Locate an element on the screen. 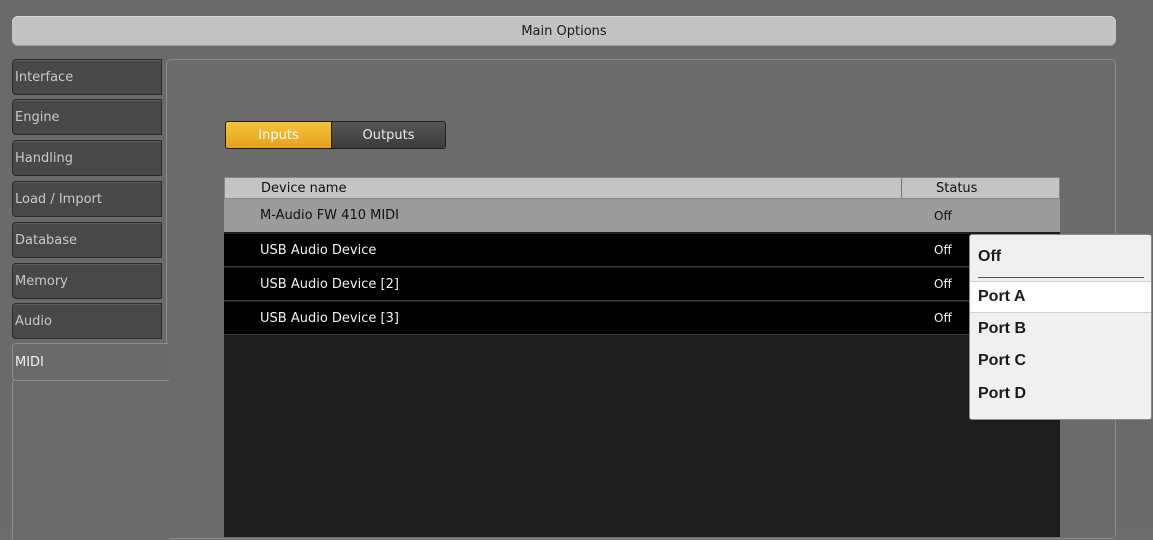 The height and width of the screenshot is (540, 1153). sidebar-item-label: Audio is located at coordinates (33, 321).